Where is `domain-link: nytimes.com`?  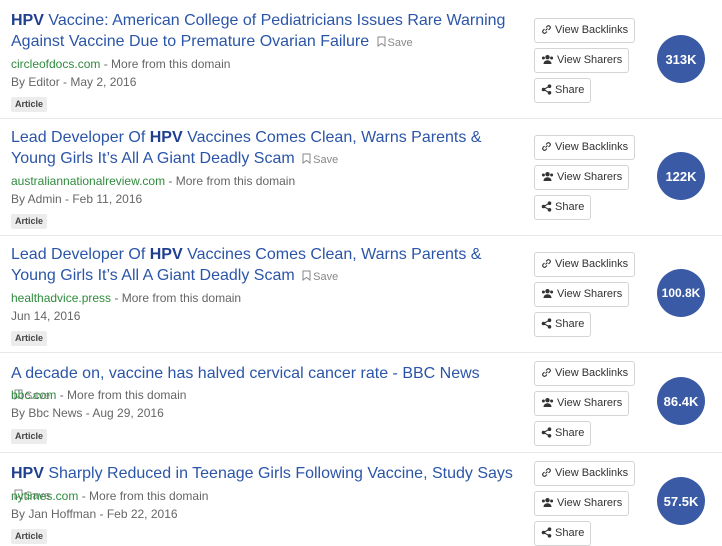
domain-link: nytimes.com is located at coordinates (44, 496).